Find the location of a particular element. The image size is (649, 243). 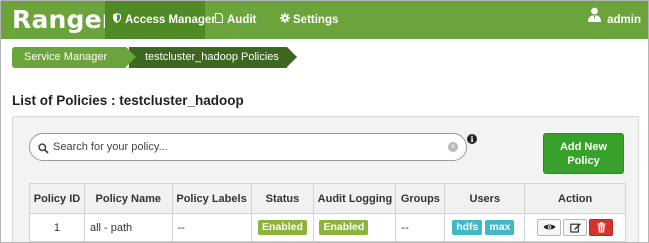

cell-policy-id: 1 is located at coordinates (57, 227).